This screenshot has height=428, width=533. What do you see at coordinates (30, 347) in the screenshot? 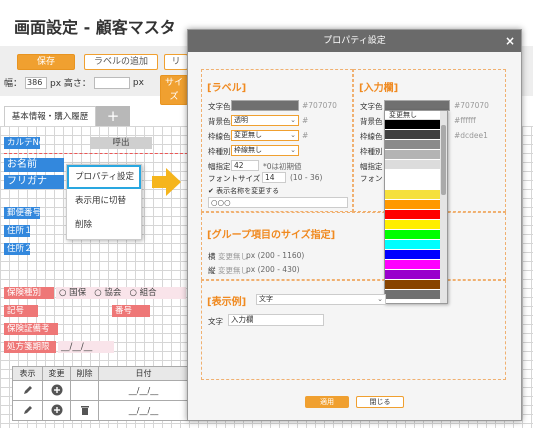
I see `field-expiry: 処方箋期限` at bounding box center [30, 347].